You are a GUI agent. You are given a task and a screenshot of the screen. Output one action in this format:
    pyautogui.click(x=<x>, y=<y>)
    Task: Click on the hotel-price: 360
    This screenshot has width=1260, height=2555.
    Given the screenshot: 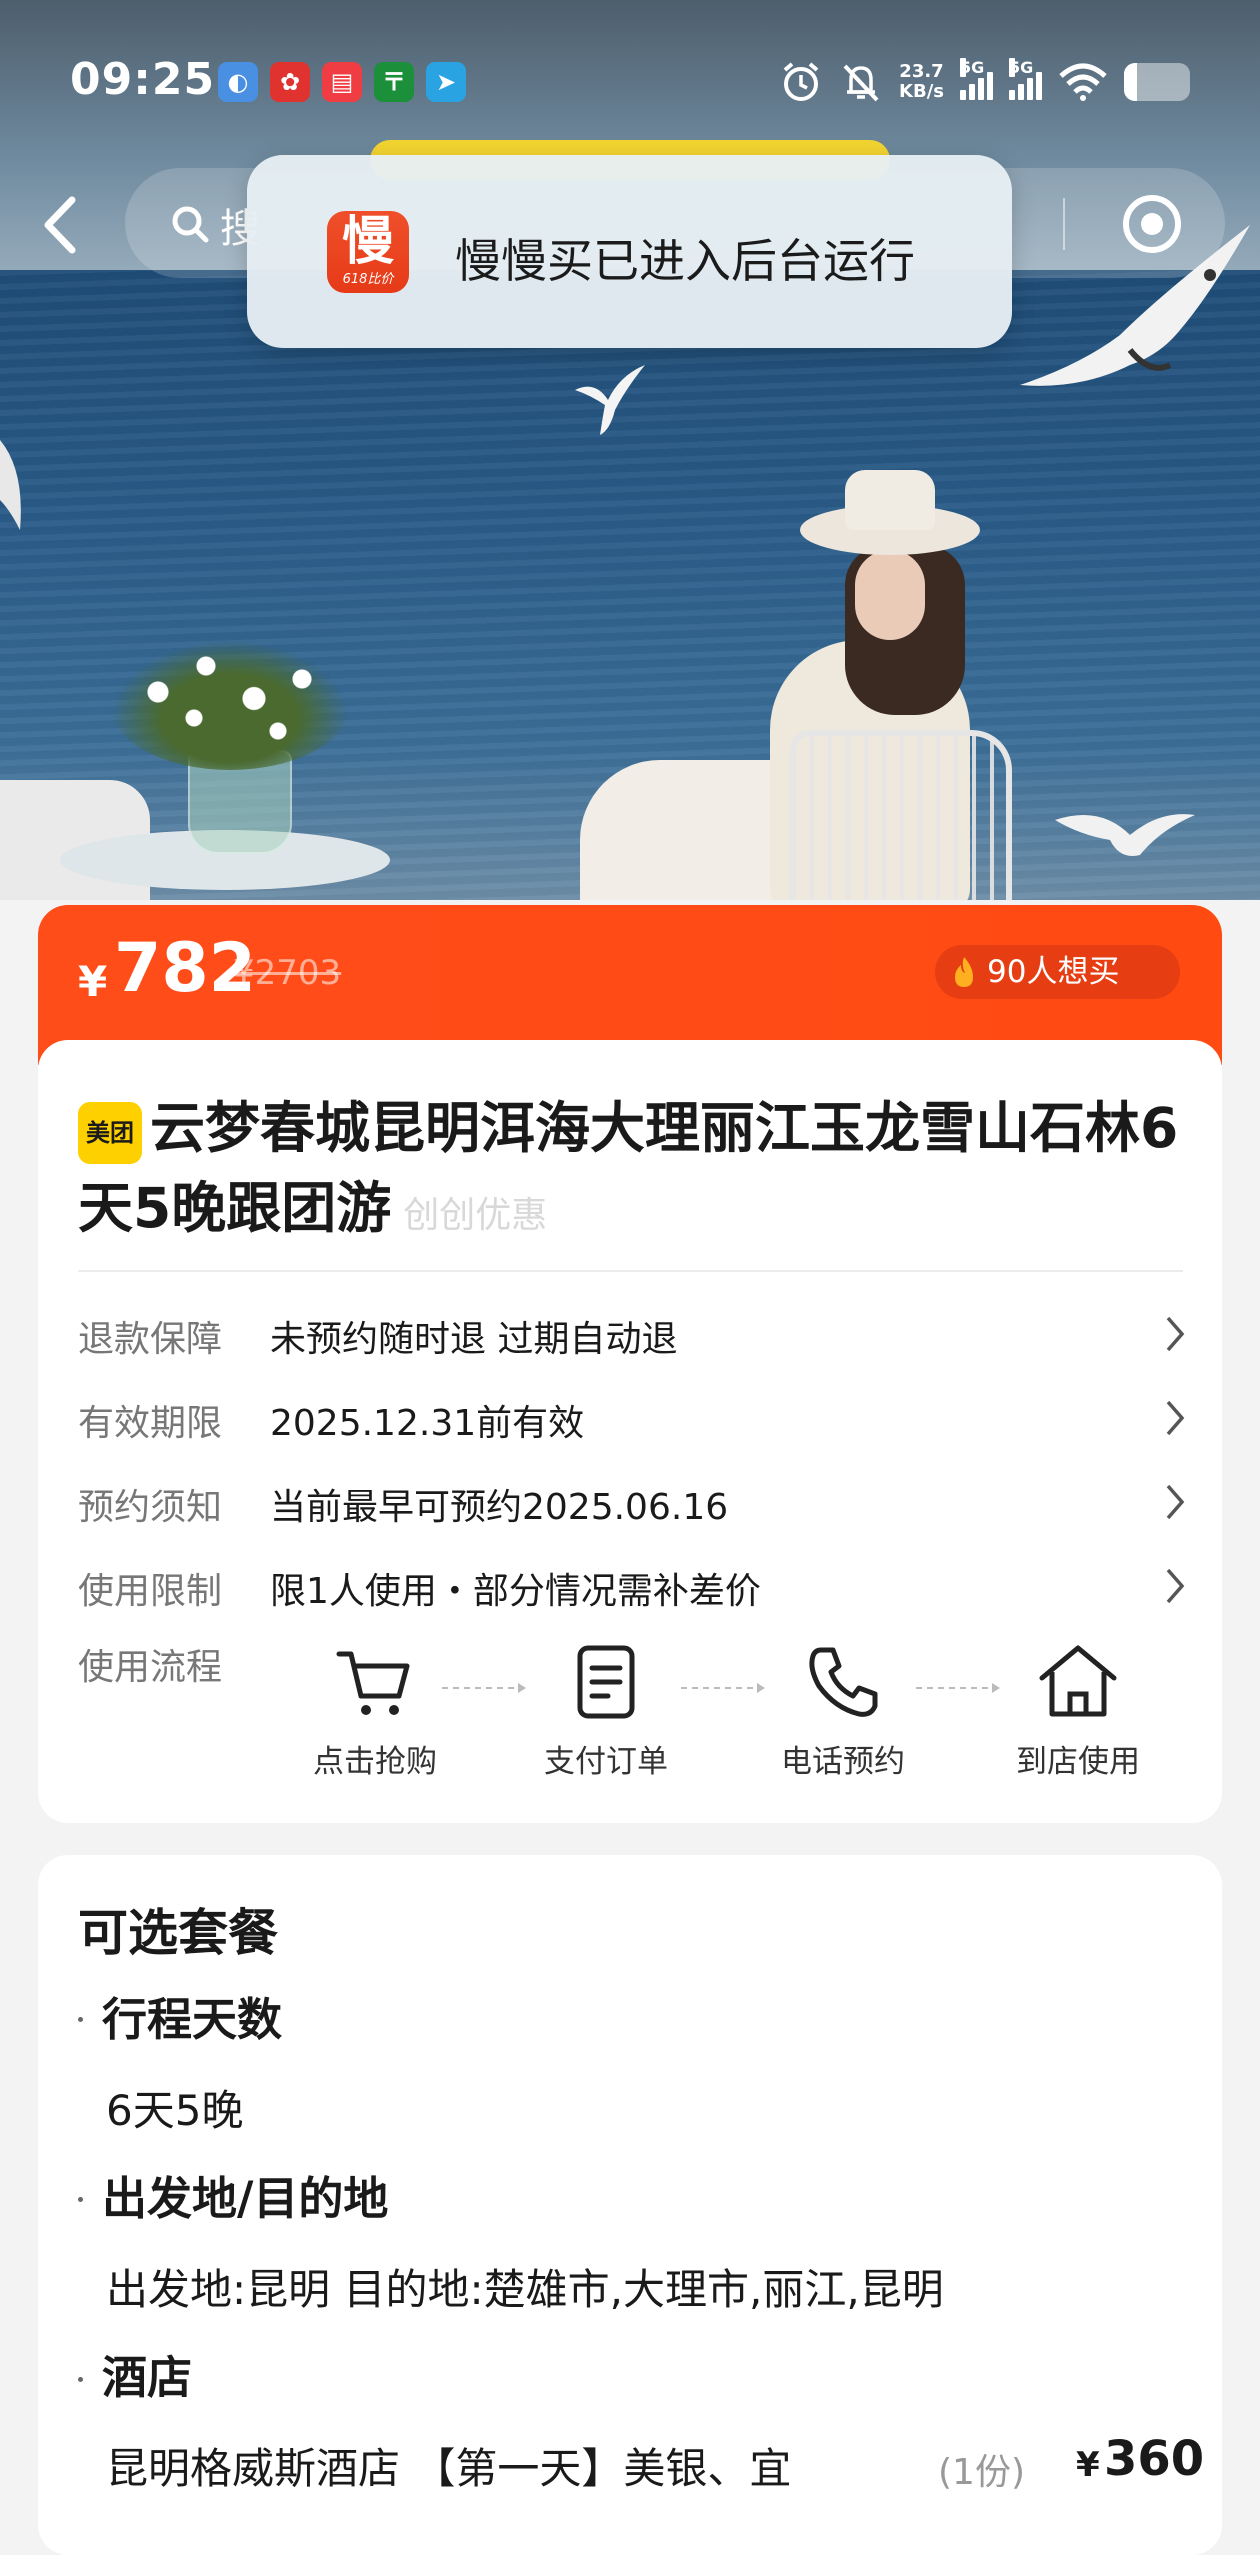 What is the action you would take?
    pyautogui.click(x=1154, y=2459)
    